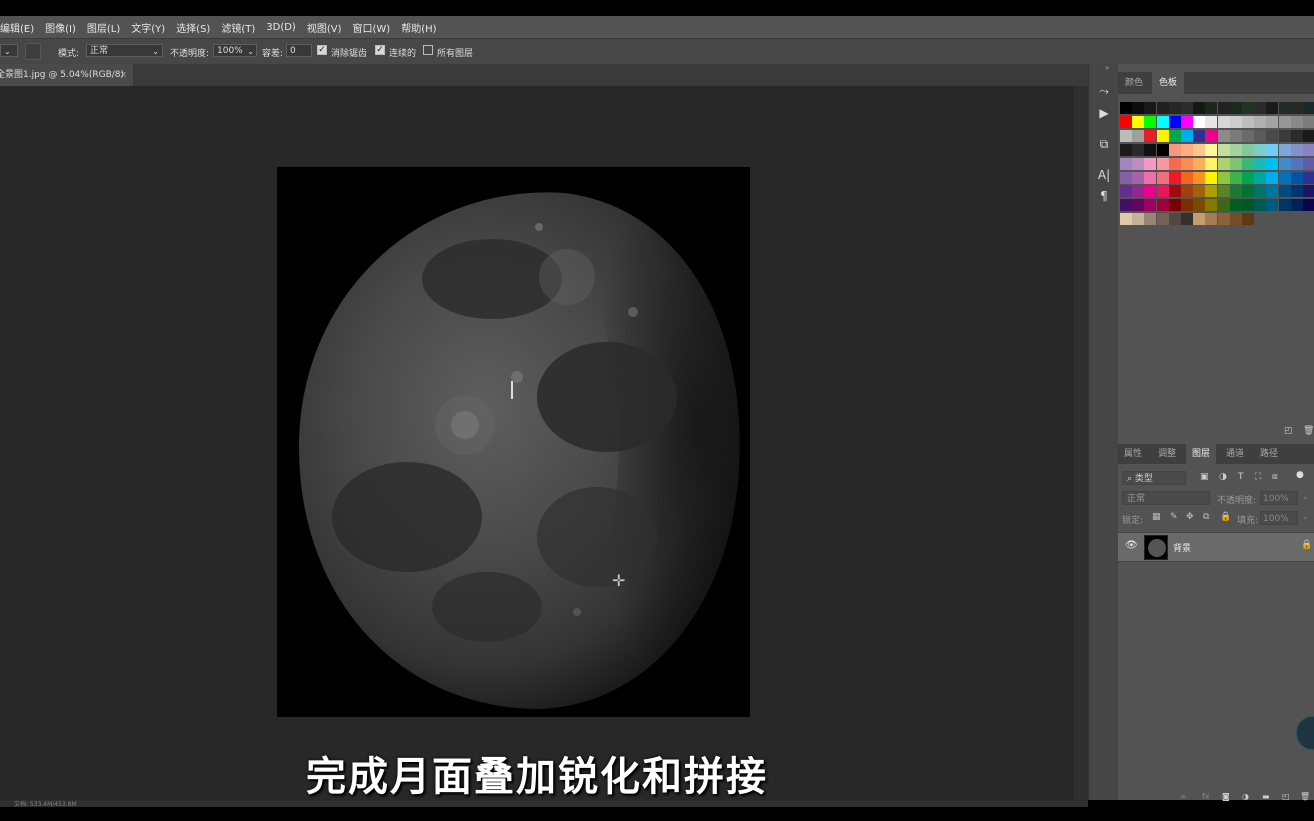  I want to click on tool-preset-picker: ⌄, so click(9, 50).